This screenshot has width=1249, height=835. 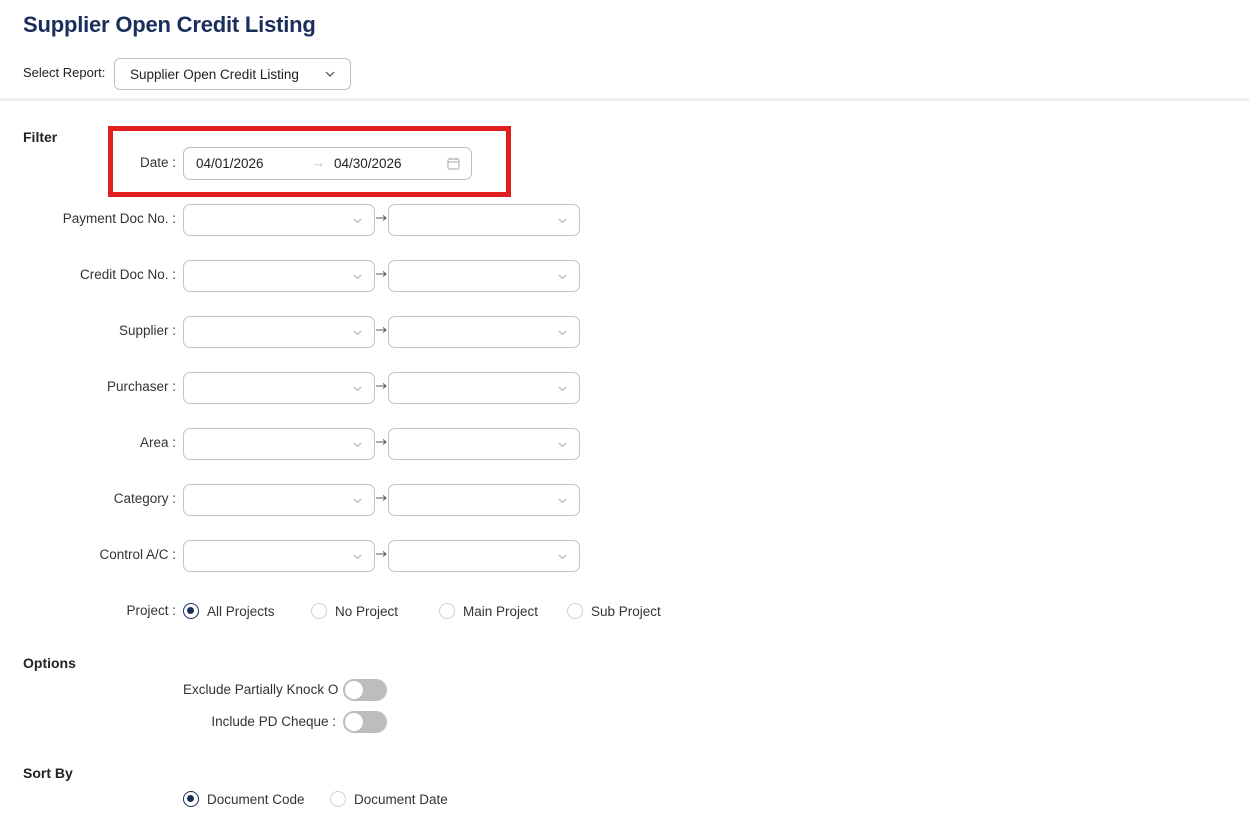 What do you see at coordinates (318, 162) in the screenshot?
I see `arrow-right-icon: →` at bounding box center [318, 162].